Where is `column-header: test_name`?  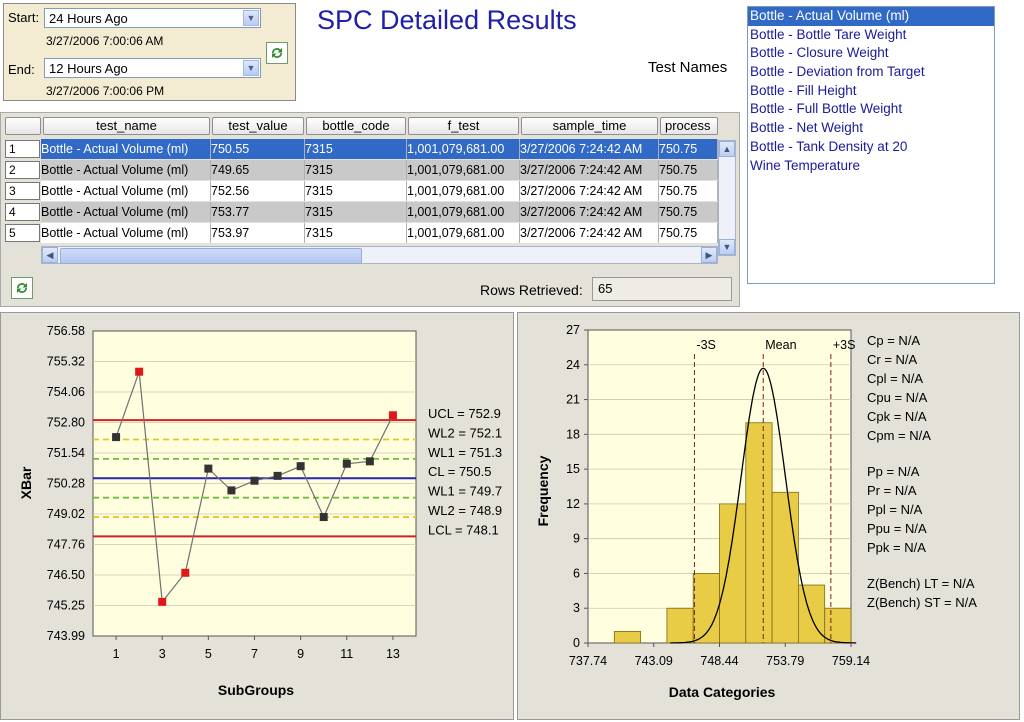
column-header: test_name is located at coordinates (126, 126).